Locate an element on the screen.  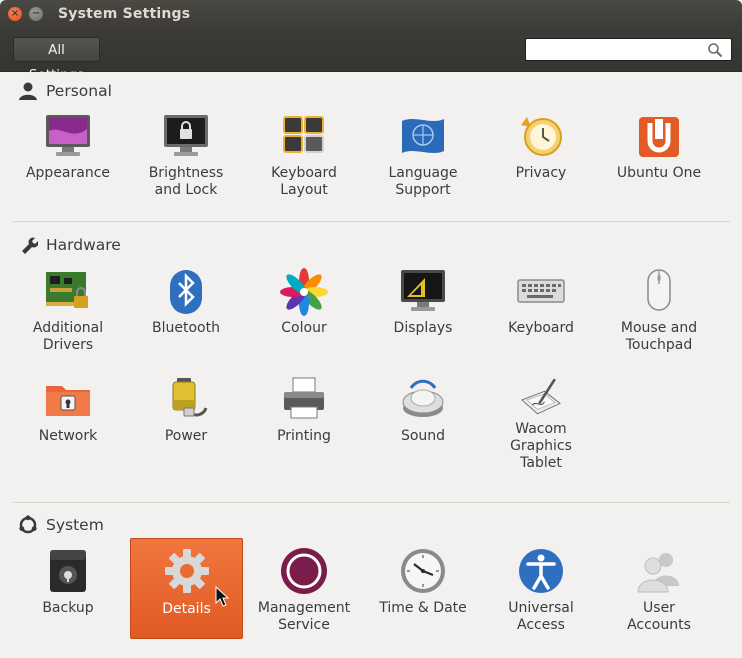
item-mouse-touchpad: Mouse and Touchpad is located at coordinates (659, 314).